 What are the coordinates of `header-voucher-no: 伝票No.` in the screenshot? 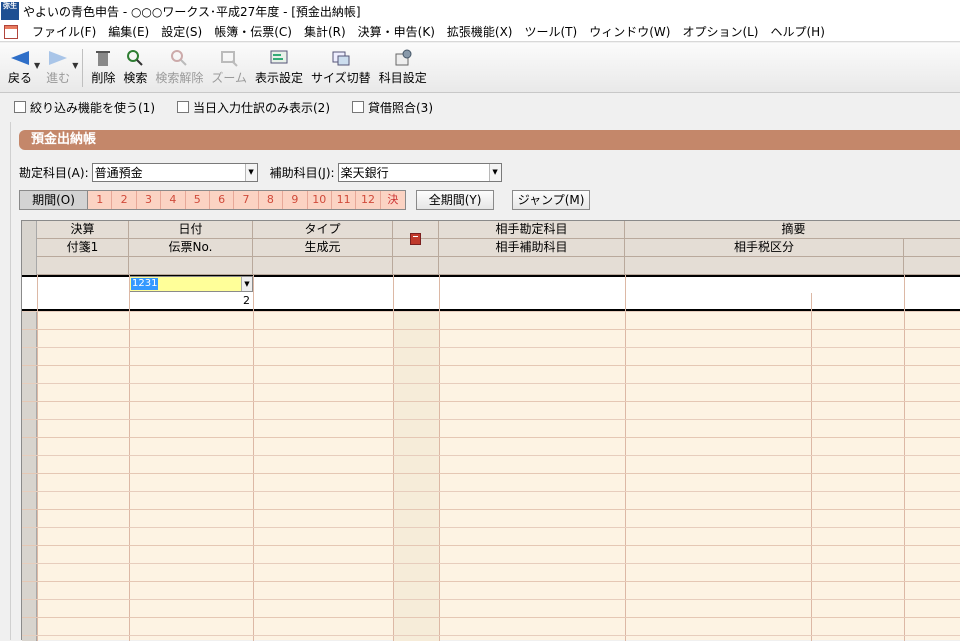 It's located at (191, 248).